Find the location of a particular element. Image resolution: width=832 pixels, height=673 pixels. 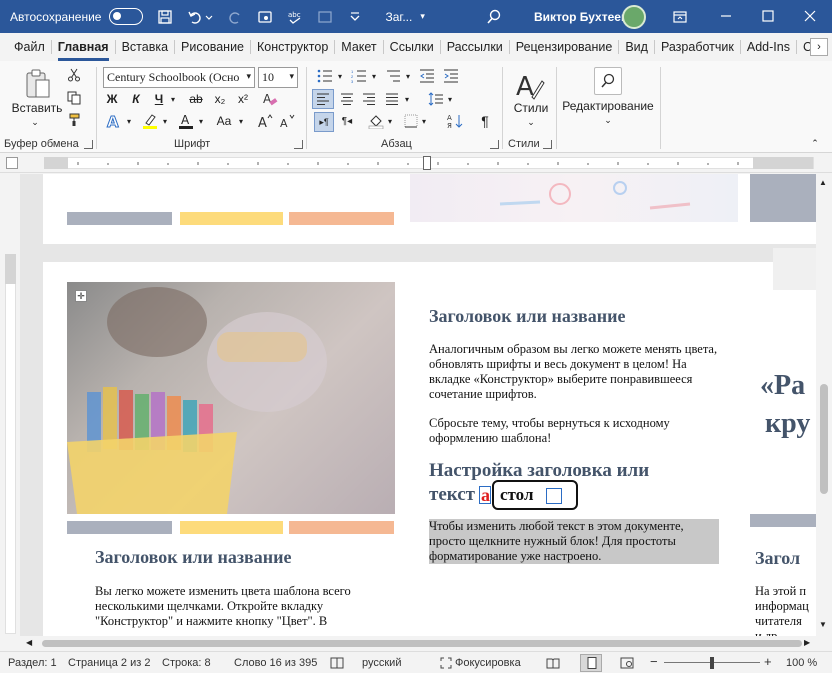

right-quote-line1: «Ра is located at coordinates (782, 386).